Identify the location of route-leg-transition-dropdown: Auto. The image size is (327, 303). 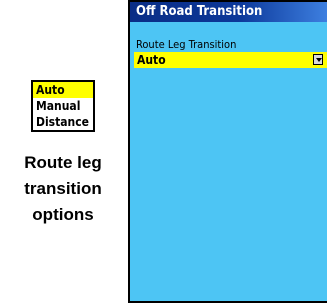
(230, 60).